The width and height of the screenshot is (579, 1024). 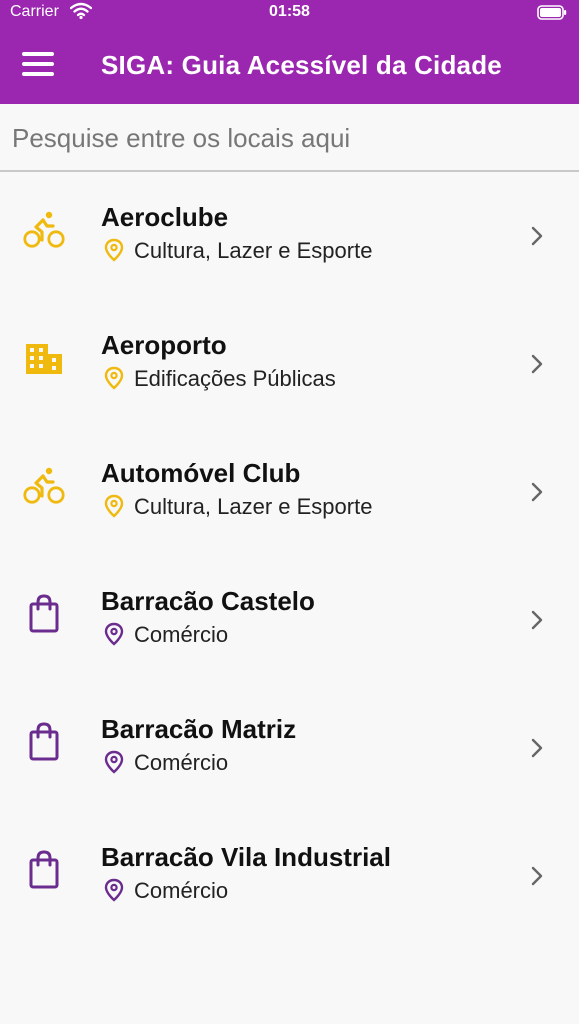 I want to click on menu-icon, so click(x=38, y=54).